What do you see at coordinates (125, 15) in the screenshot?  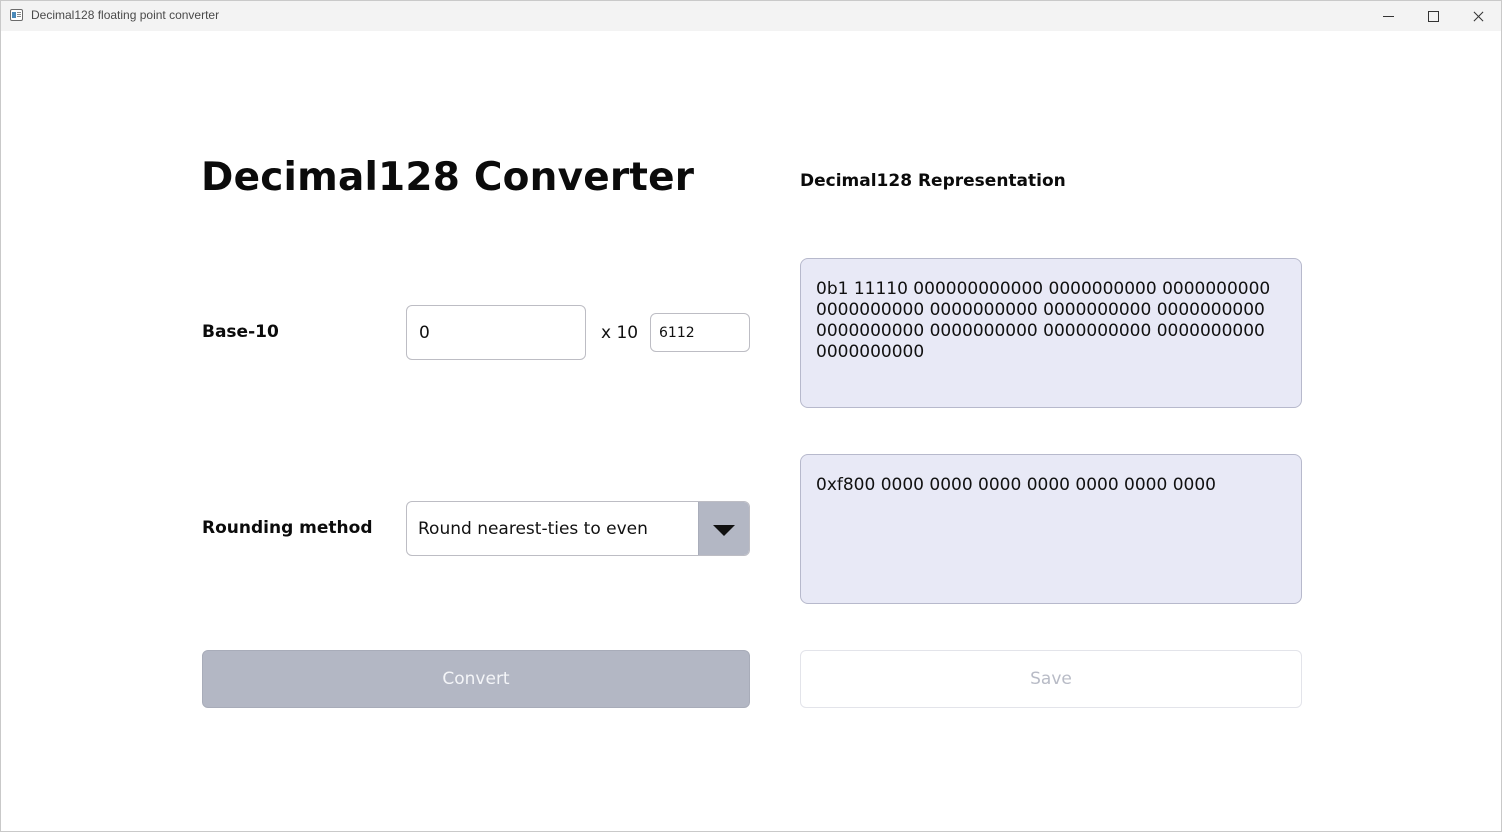 I see `window-title: Decimal128 floating point converter` at bounding box center [125, 15].